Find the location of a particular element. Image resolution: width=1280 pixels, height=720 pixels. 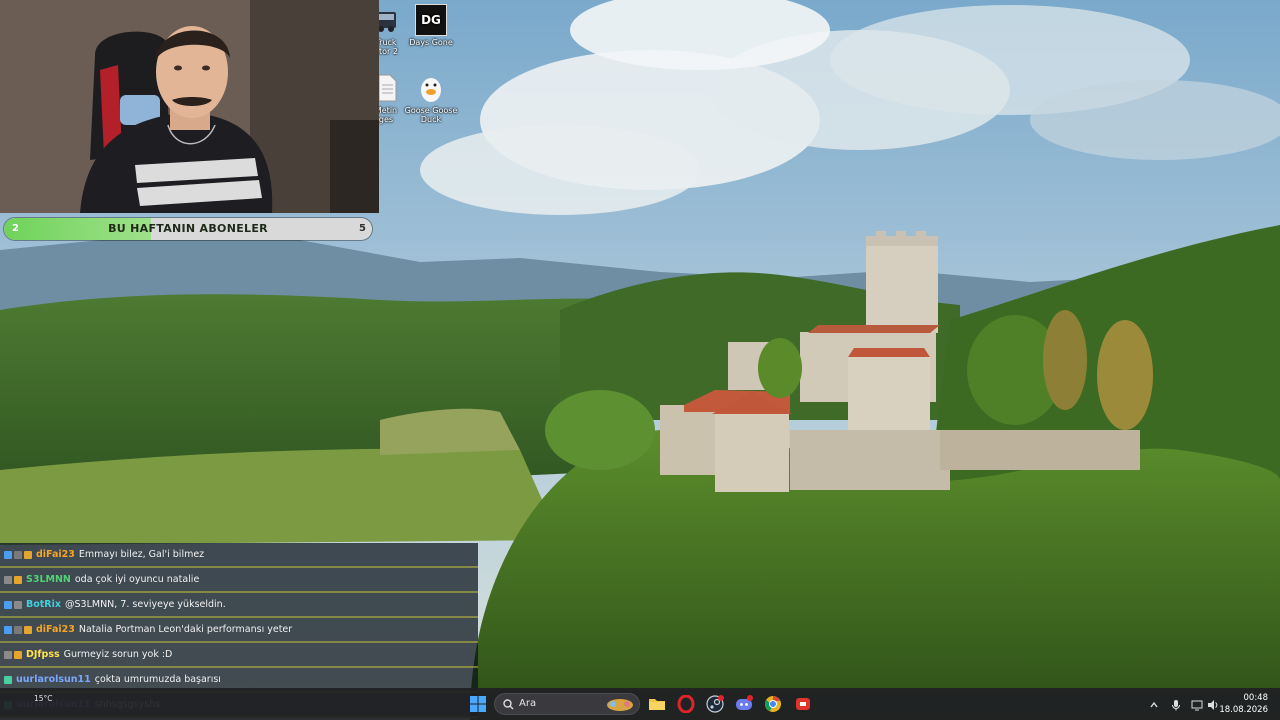

goose-goose-duck-icon is located at coordinates (431, 90).